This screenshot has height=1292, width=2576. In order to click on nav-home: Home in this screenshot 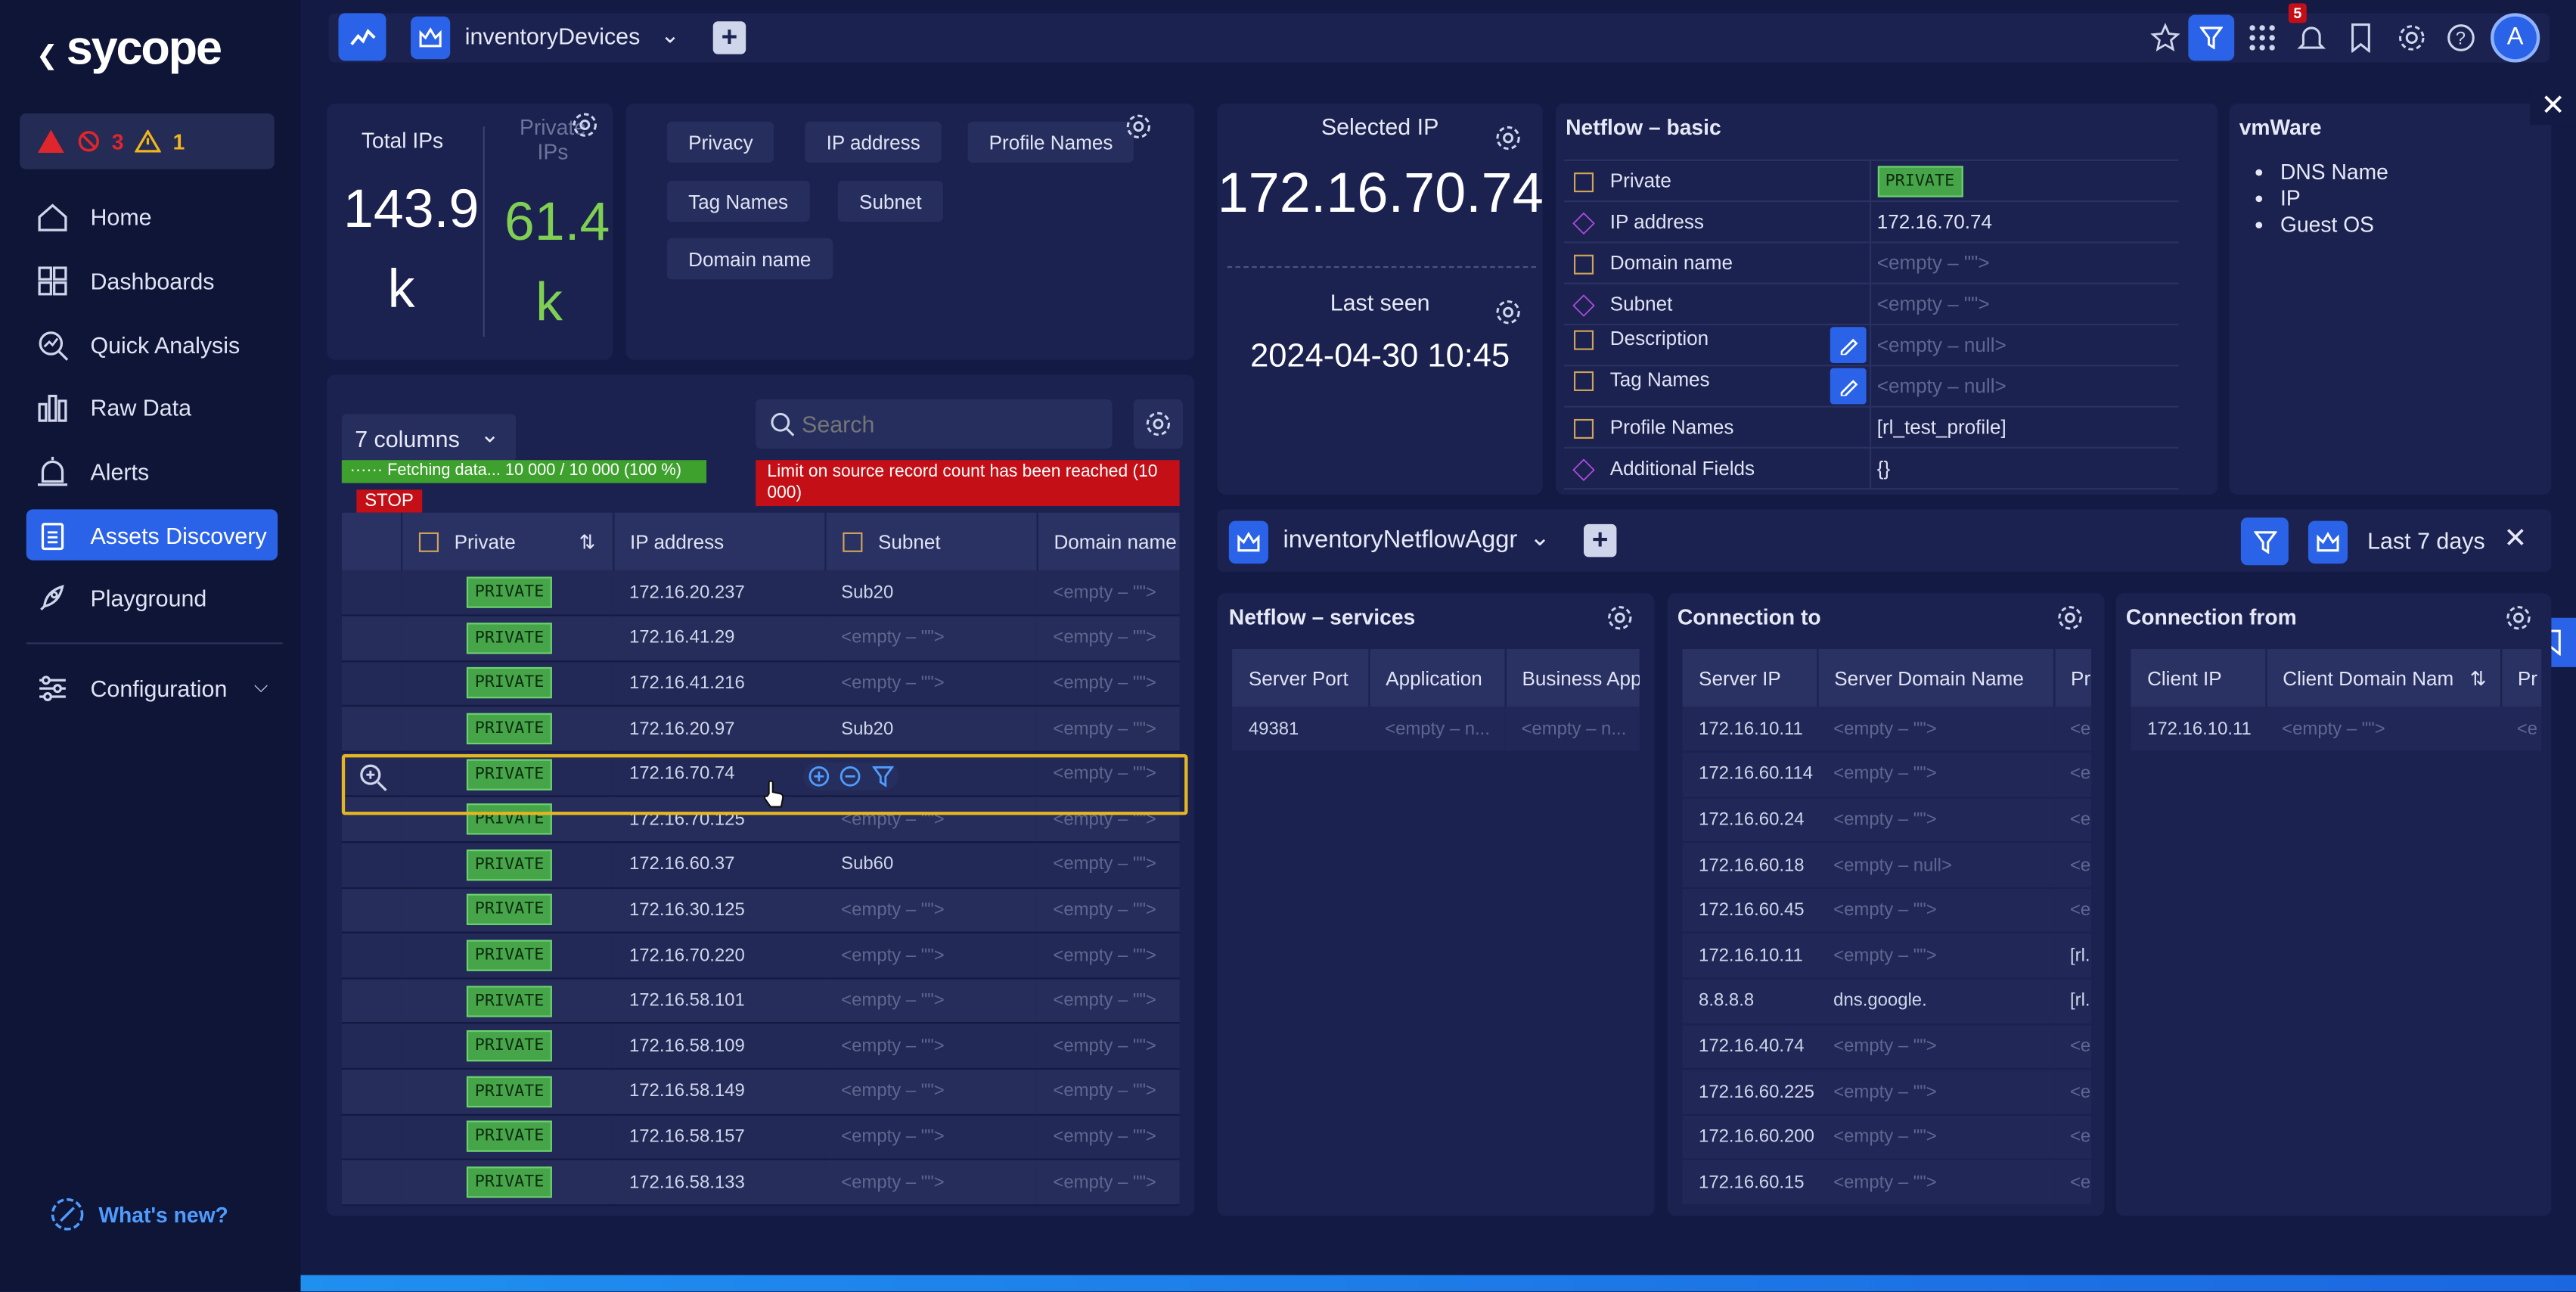, I will do `click(152, 216)`.